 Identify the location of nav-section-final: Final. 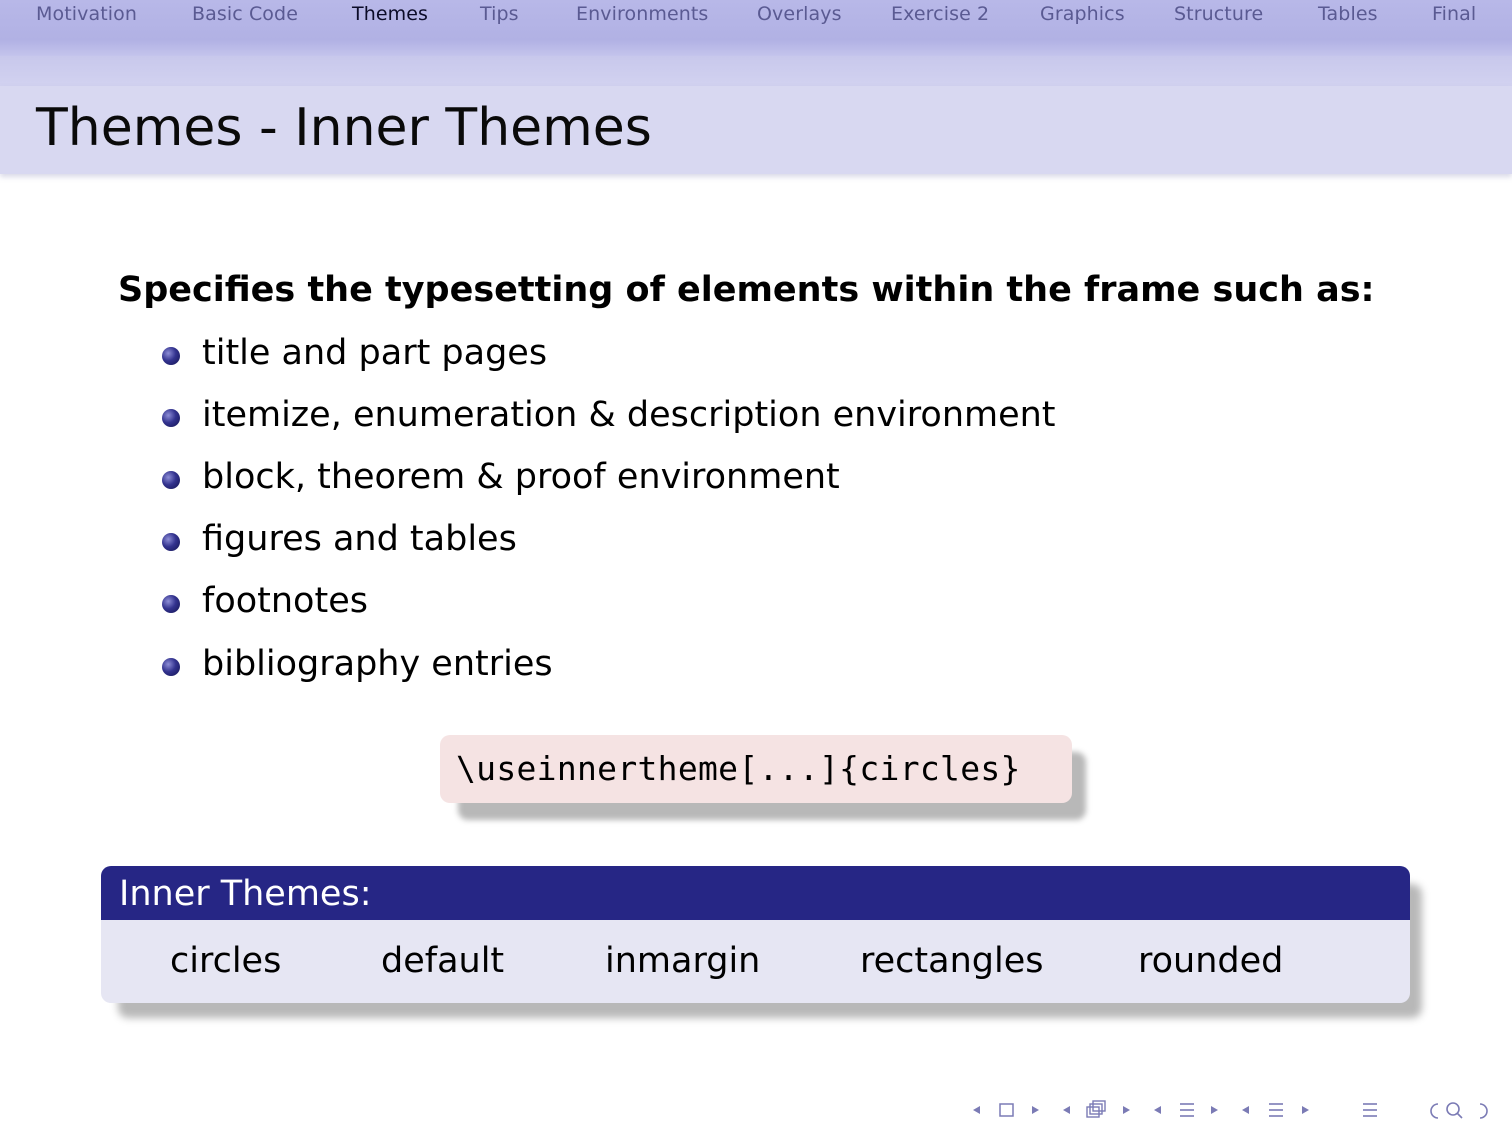
(1454, 14).